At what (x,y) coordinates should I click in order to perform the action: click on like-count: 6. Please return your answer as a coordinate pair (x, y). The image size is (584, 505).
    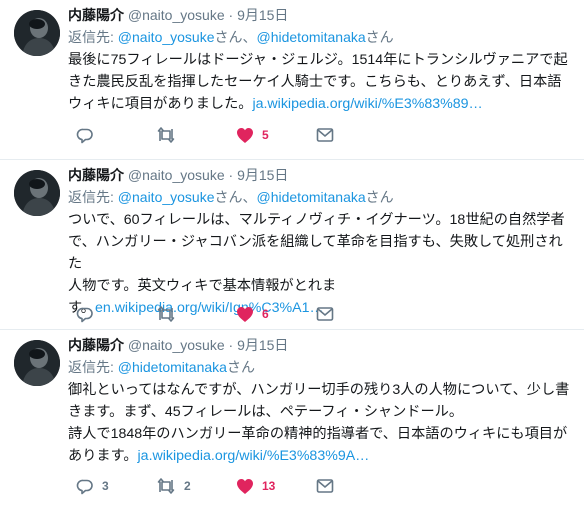
    Looking at the image, I should click on (265, 314).